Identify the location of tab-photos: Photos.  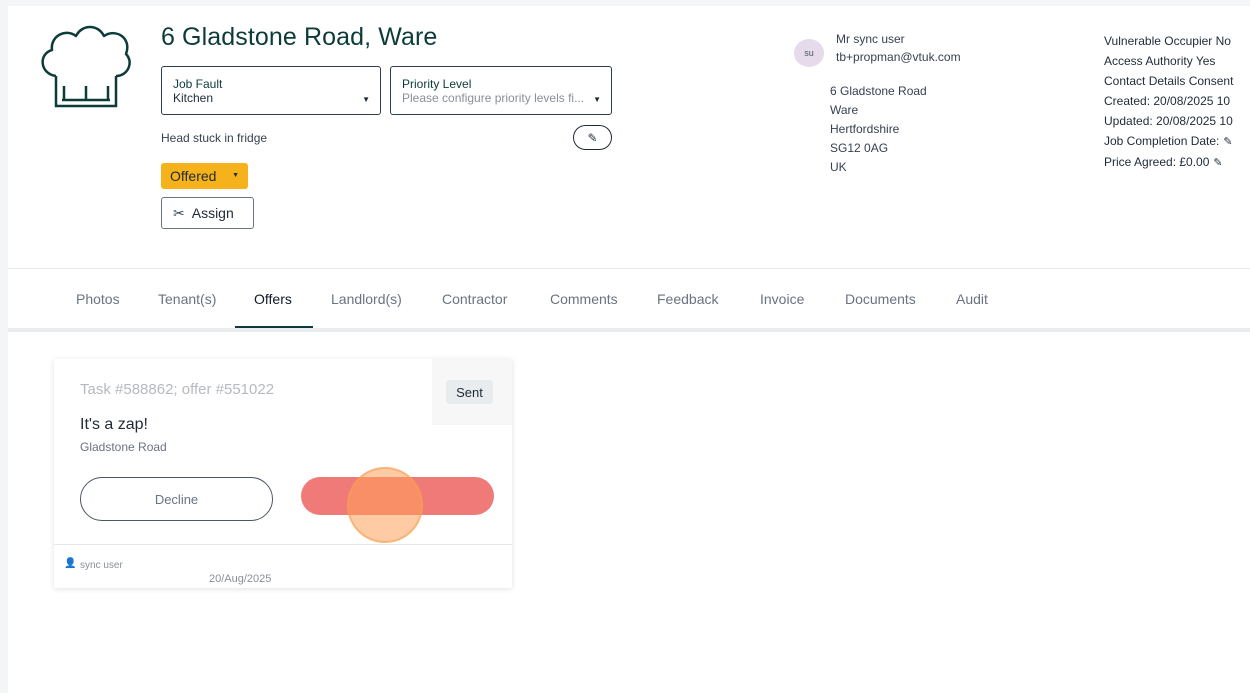
(98, 299).